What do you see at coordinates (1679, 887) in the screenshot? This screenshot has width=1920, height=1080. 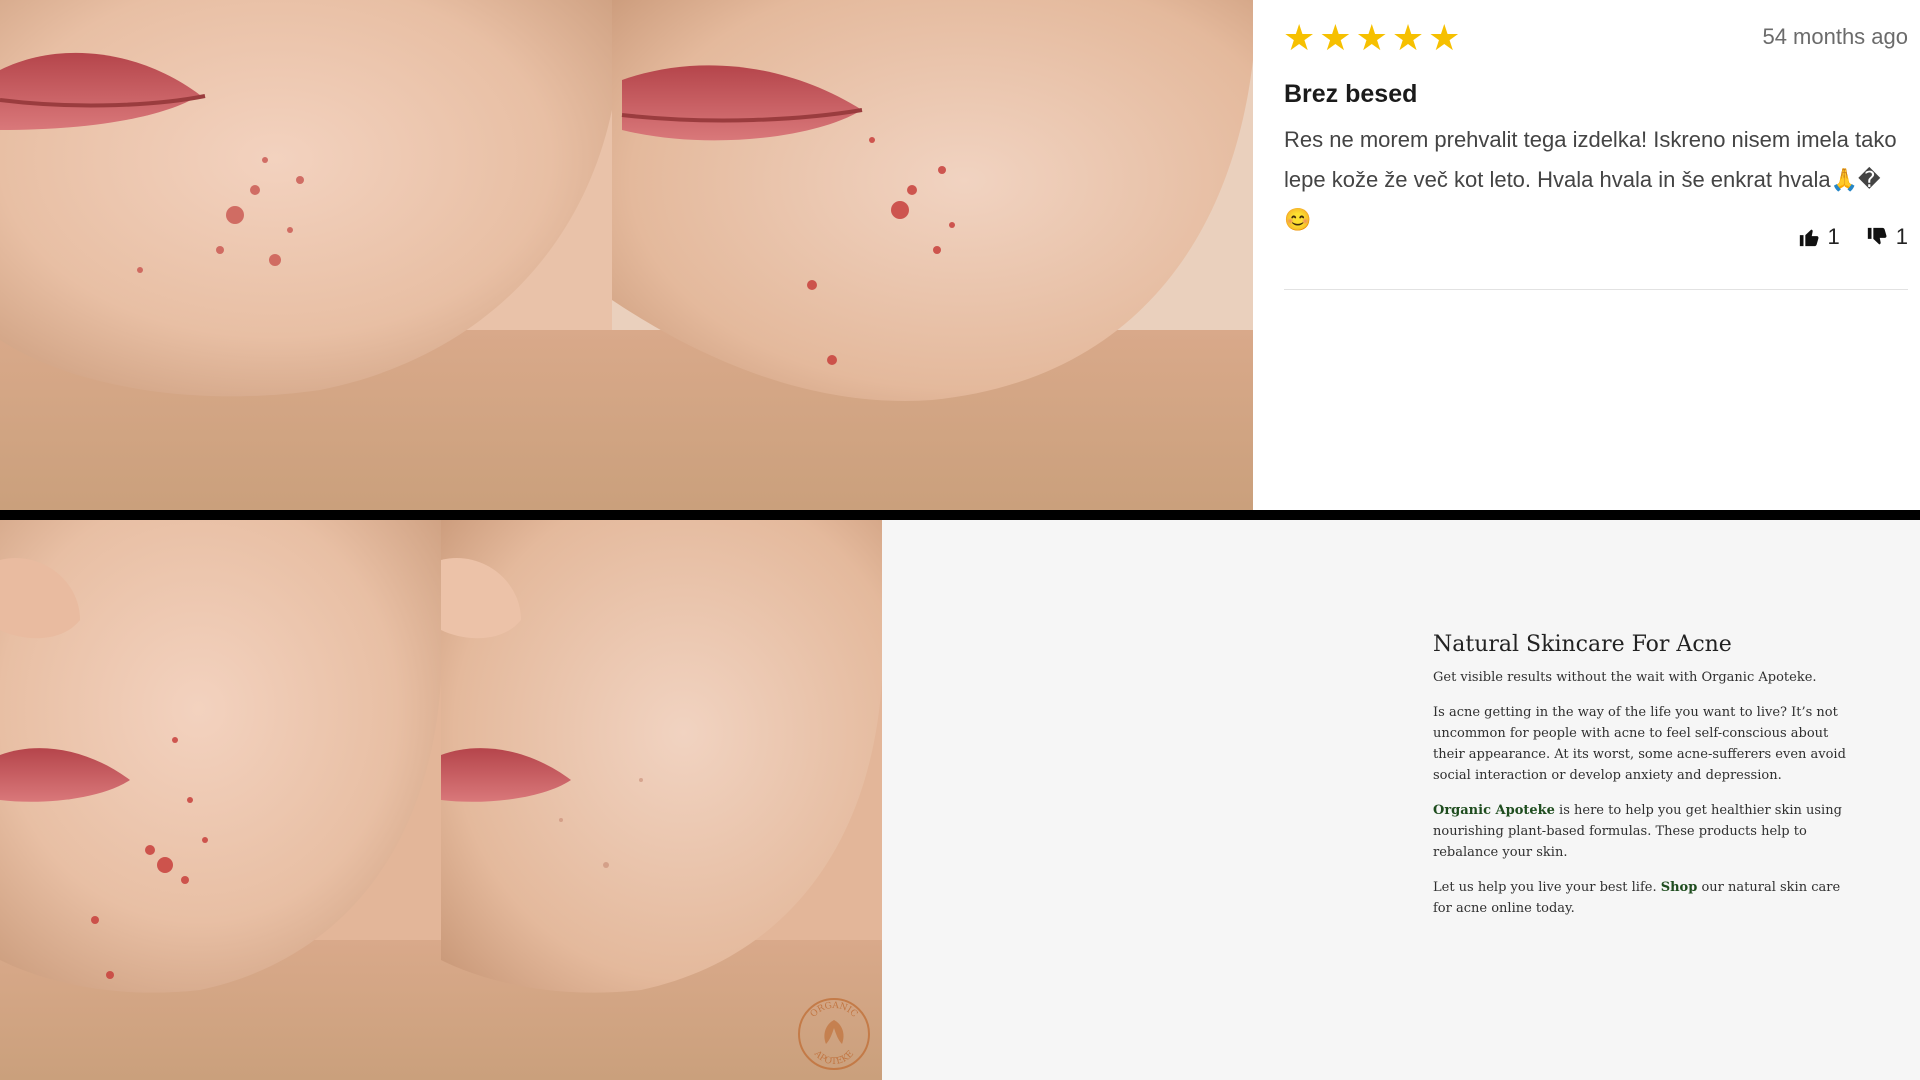 I see `shop-link: Shop` at bounding box center [1679, 887].